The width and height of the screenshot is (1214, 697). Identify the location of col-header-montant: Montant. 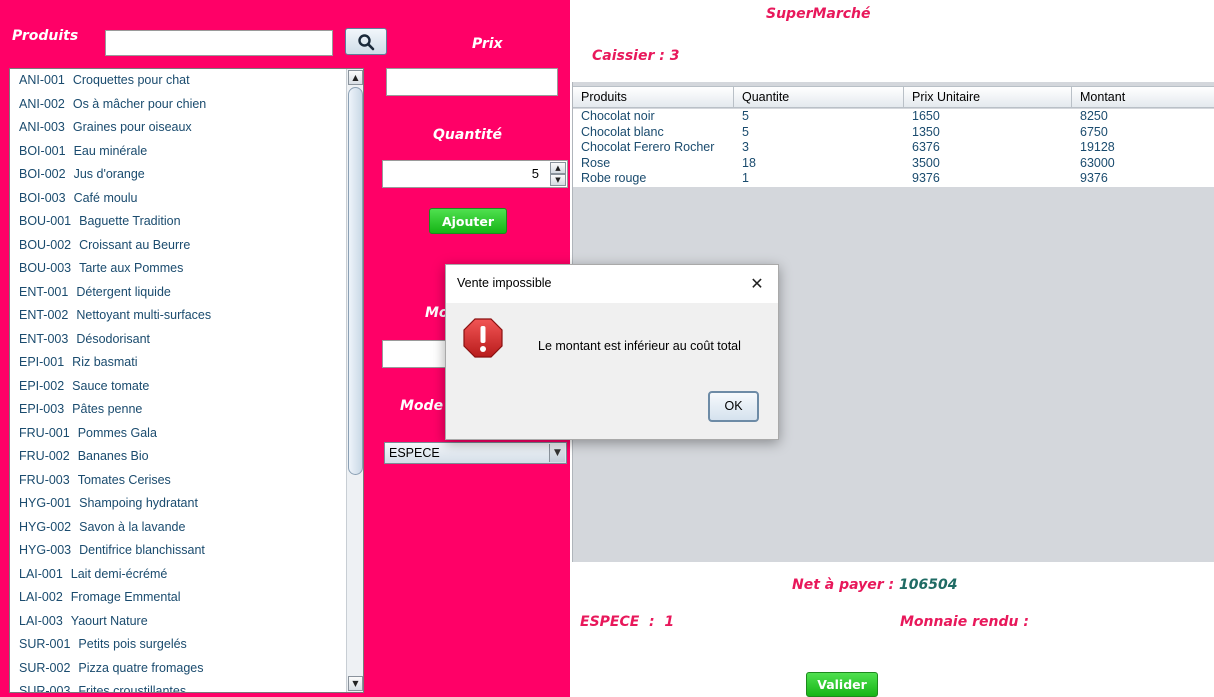
(1143, 97).